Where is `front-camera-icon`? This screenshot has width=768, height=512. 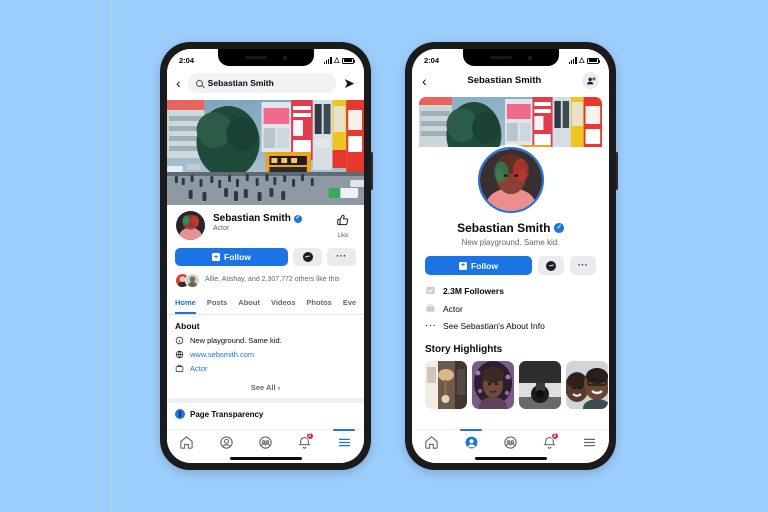
front-camera-icon is located at coordinates (529, 57).